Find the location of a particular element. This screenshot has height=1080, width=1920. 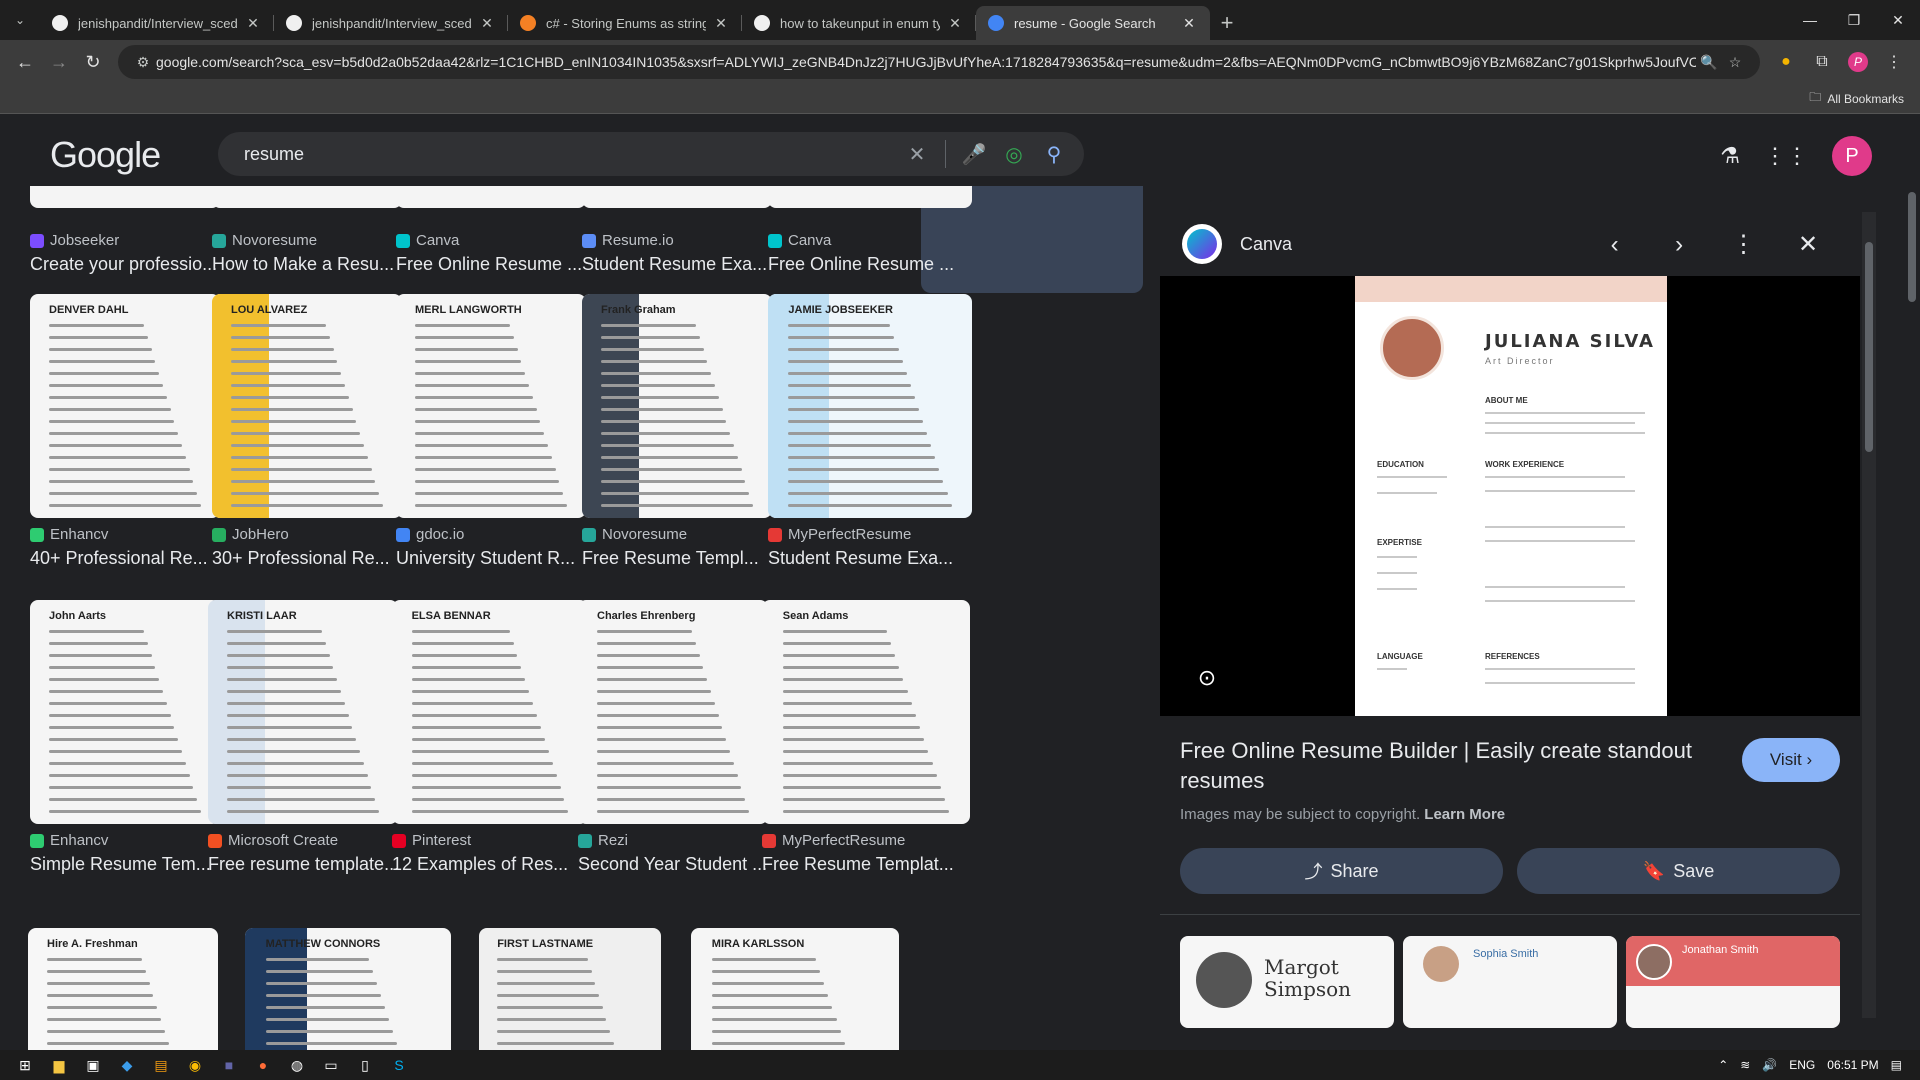

next-chevron-icon: › is located at coordinates (1679, 245).